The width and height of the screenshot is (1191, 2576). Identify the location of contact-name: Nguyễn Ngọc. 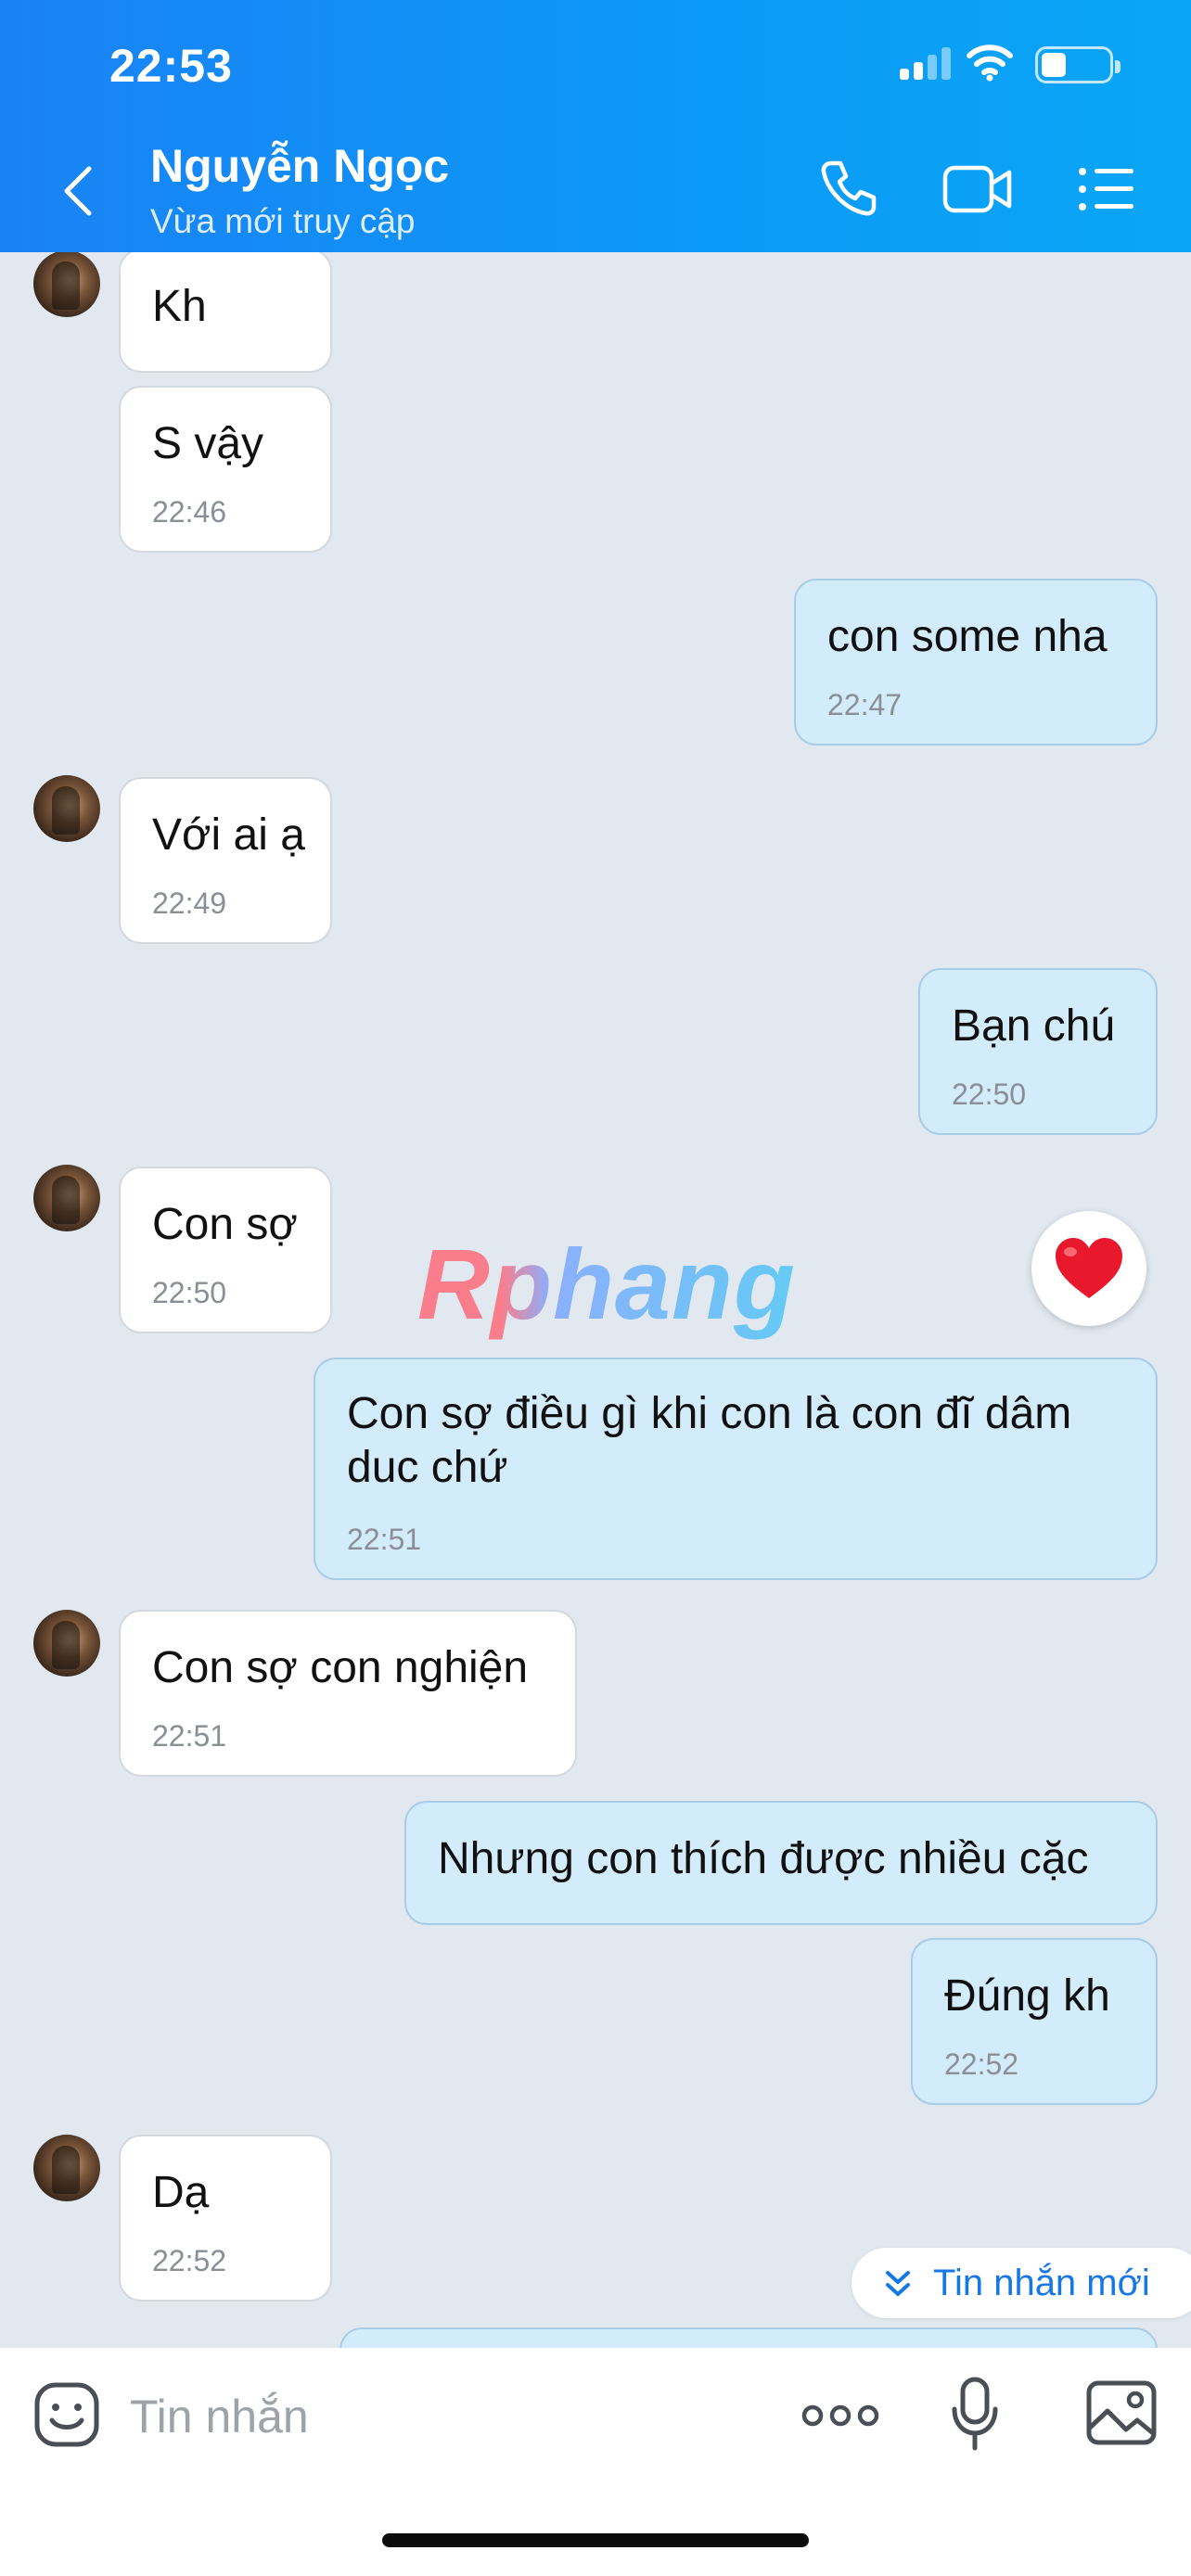
(299, 166).